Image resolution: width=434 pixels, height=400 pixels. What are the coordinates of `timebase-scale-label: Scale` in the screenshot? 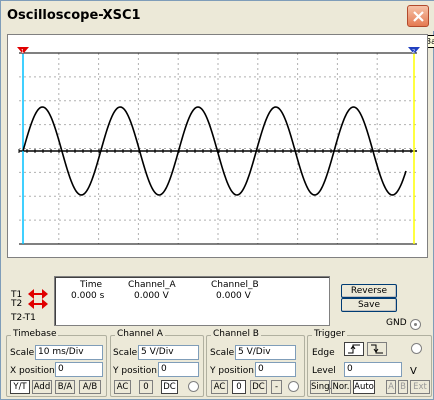 It's located at (22, 353).